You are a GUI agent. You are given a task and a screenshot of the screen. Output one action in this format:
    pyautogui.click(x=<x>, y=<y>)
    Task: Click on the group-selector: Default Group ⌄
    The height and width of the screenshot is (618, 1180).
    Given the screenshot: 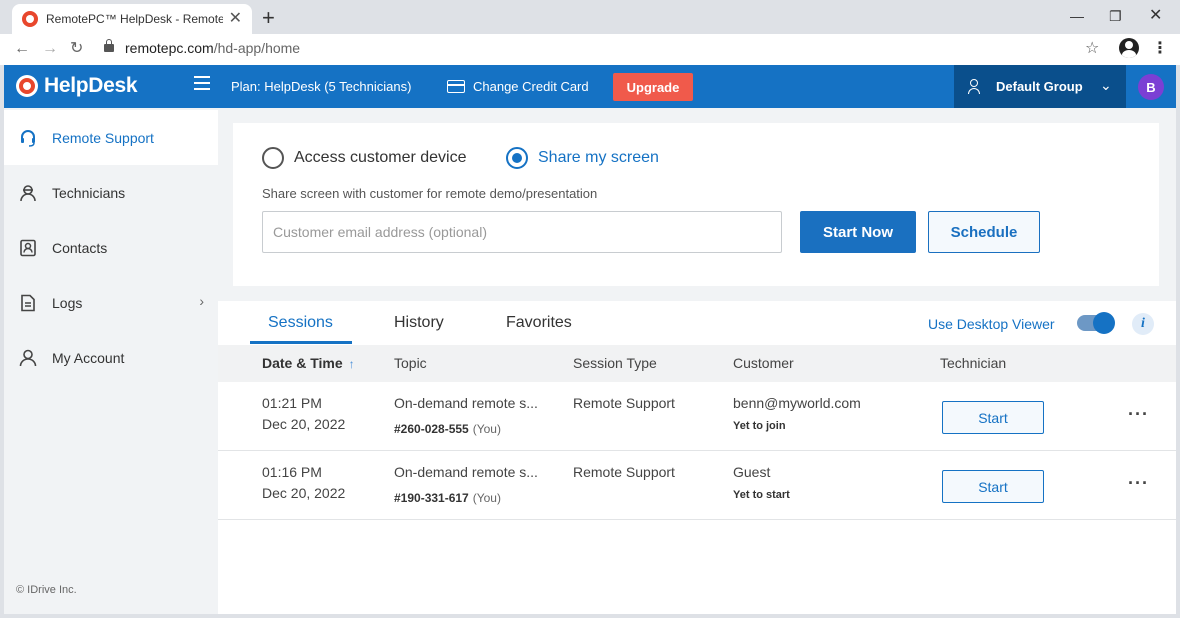 What is the action you would take?
    pyautogui.click(x=1040, y=86)
    